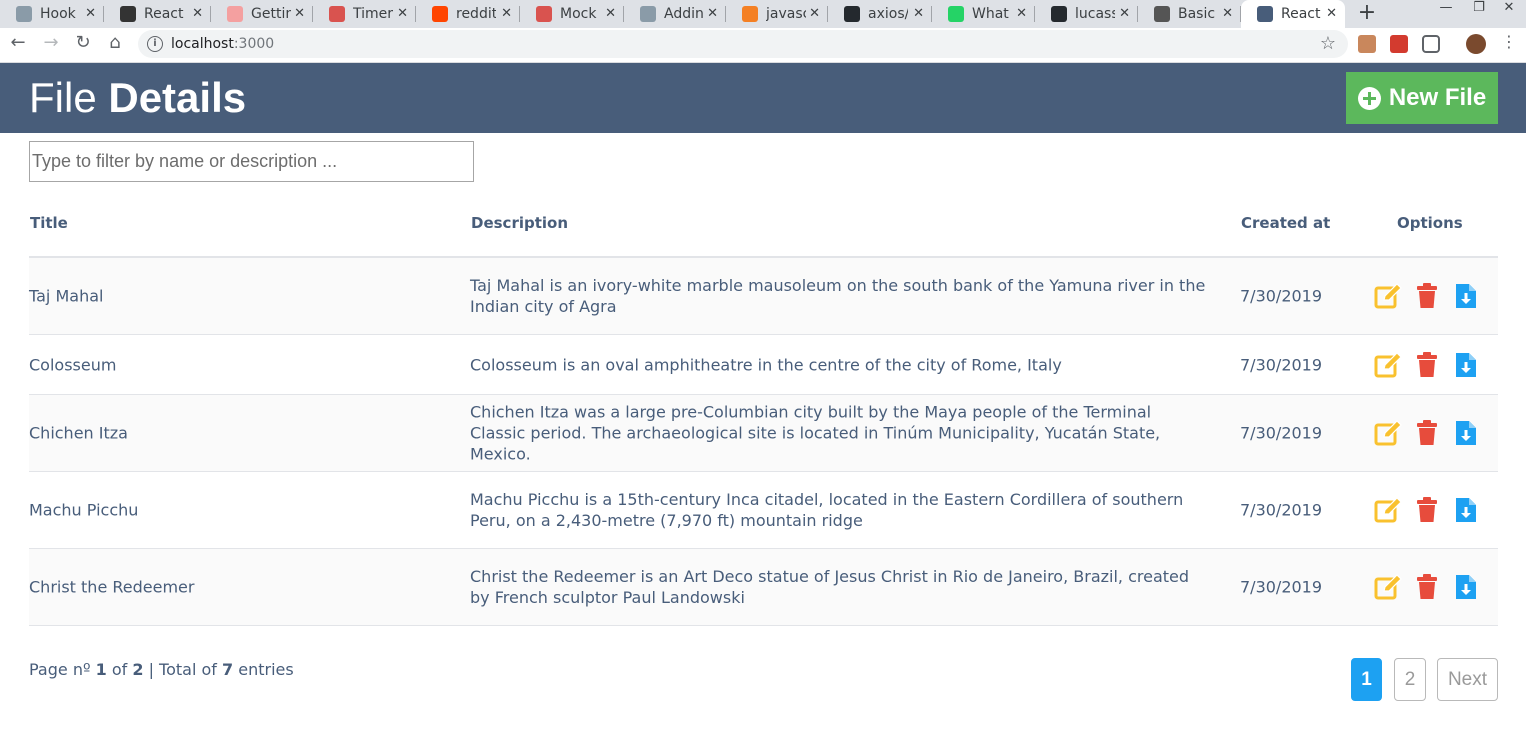 The image size is (1526, 754). Describe the element at coordinates (115, 45) in the screenshot. I see `home-icon: ⌂` at that location.